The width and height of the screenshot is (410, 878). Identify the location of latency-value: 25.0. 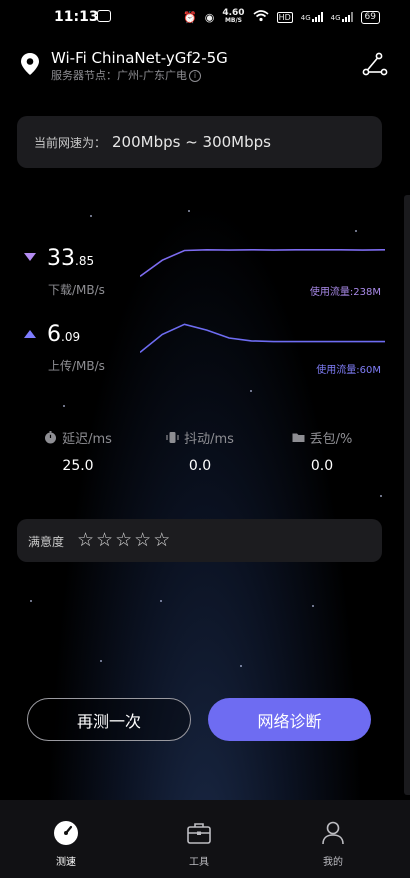
(78, 466).